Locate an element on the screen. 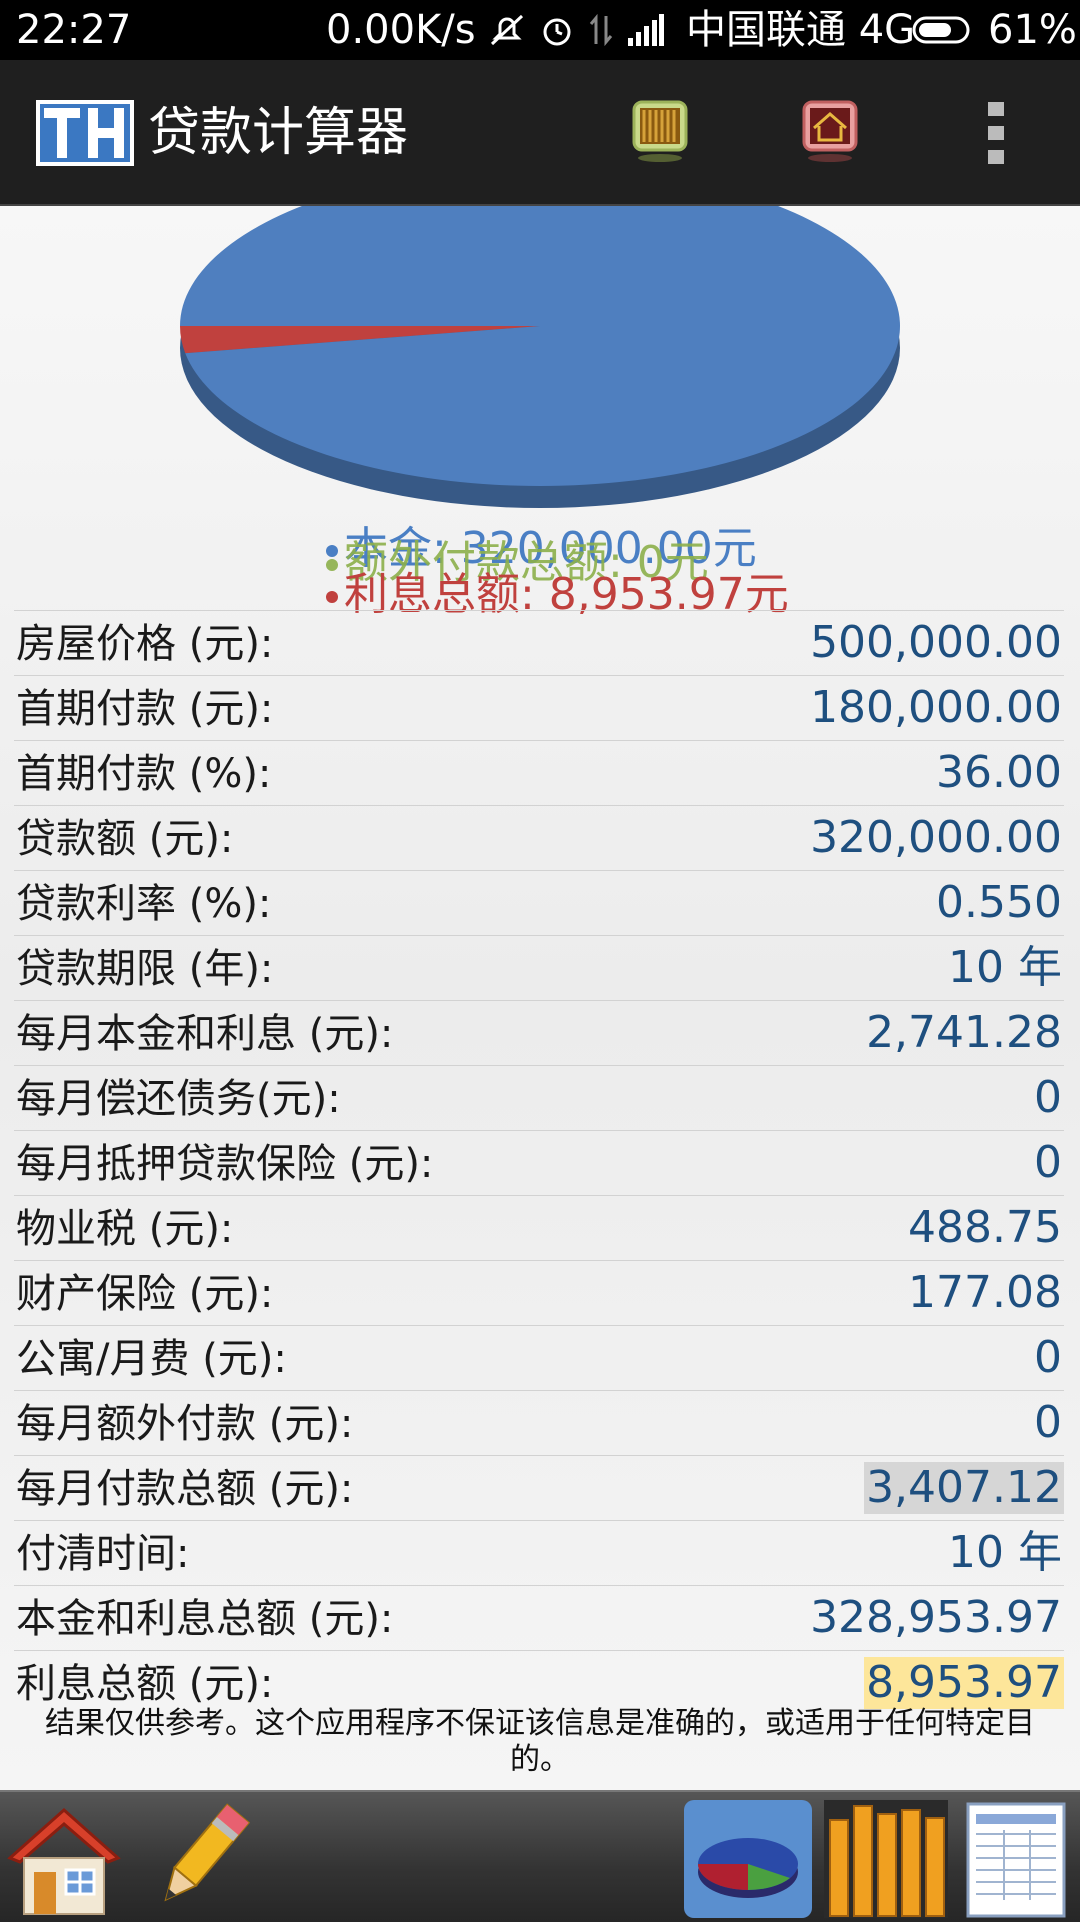 This screenshot has height=1922, width=1080. alarm-icon is located at coordinates (557, 32).